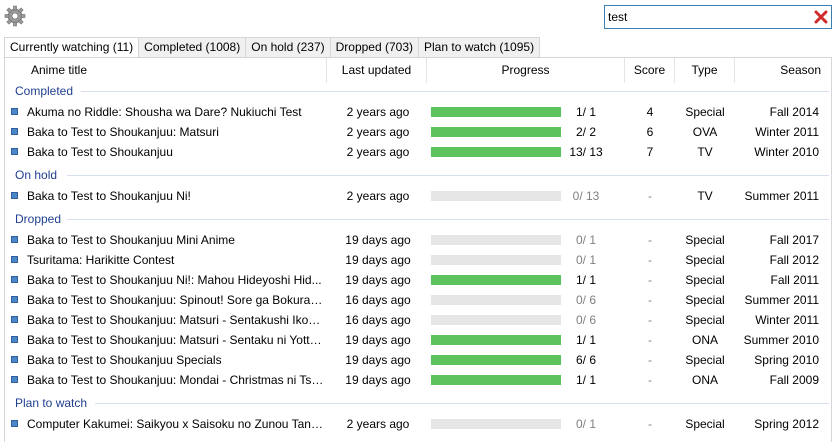 This screenshot has height=442, width=836. Describe the element at coordinates (526, 70) in the screenshot. I see `column-progress: Progress` at that location.